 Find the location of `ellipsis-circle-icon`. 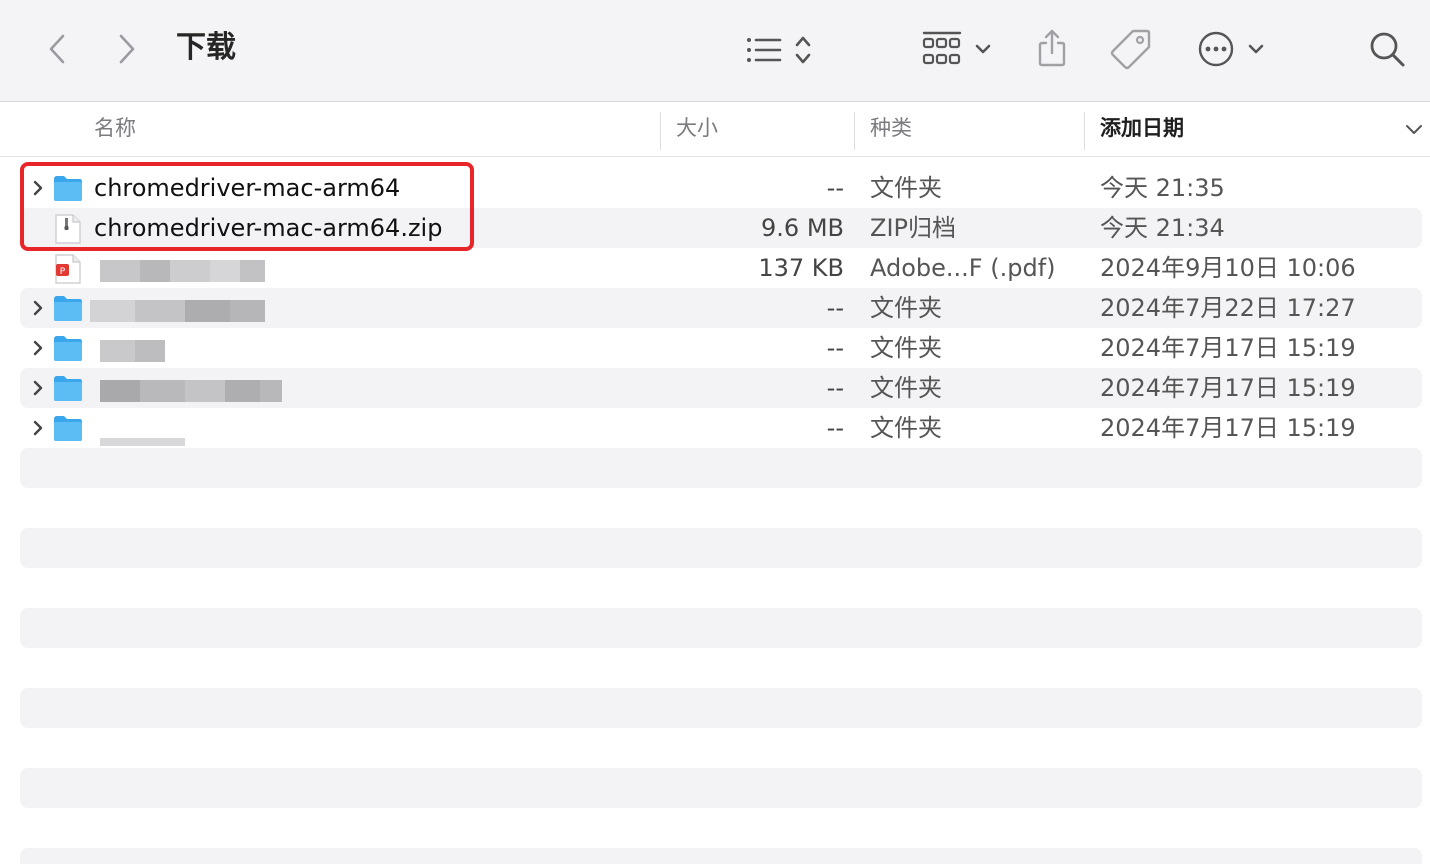

ellipsis-circle-icon is located at coordinates (1231, 49).